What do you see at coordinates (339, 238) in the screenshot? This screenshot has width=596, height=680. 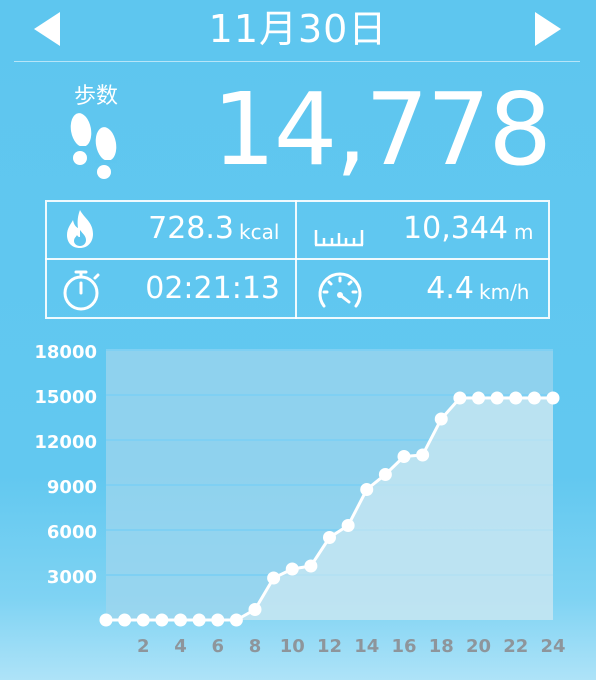 I see `ruler-icon` at bounding box center [339, 238].